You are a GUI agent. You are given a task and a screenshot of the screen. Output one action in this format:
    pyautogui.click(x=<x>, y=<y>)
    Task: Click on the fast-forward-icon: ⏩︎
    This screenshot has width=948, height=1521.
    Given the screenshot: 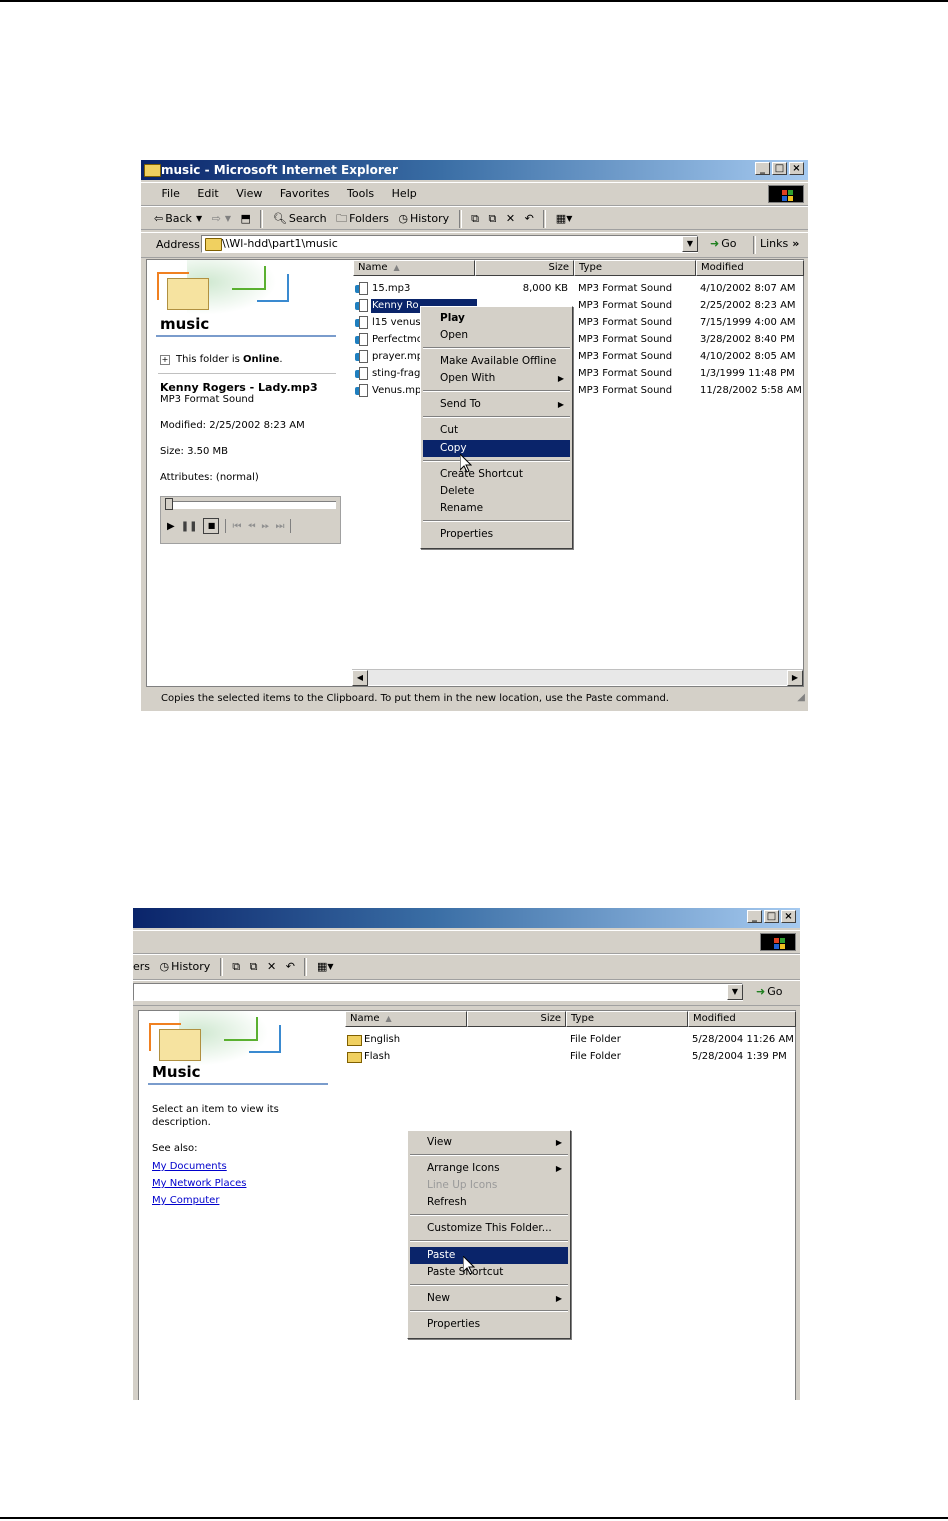 What is the action you would take?
    pyautogui.click(x=265, y=526)
    